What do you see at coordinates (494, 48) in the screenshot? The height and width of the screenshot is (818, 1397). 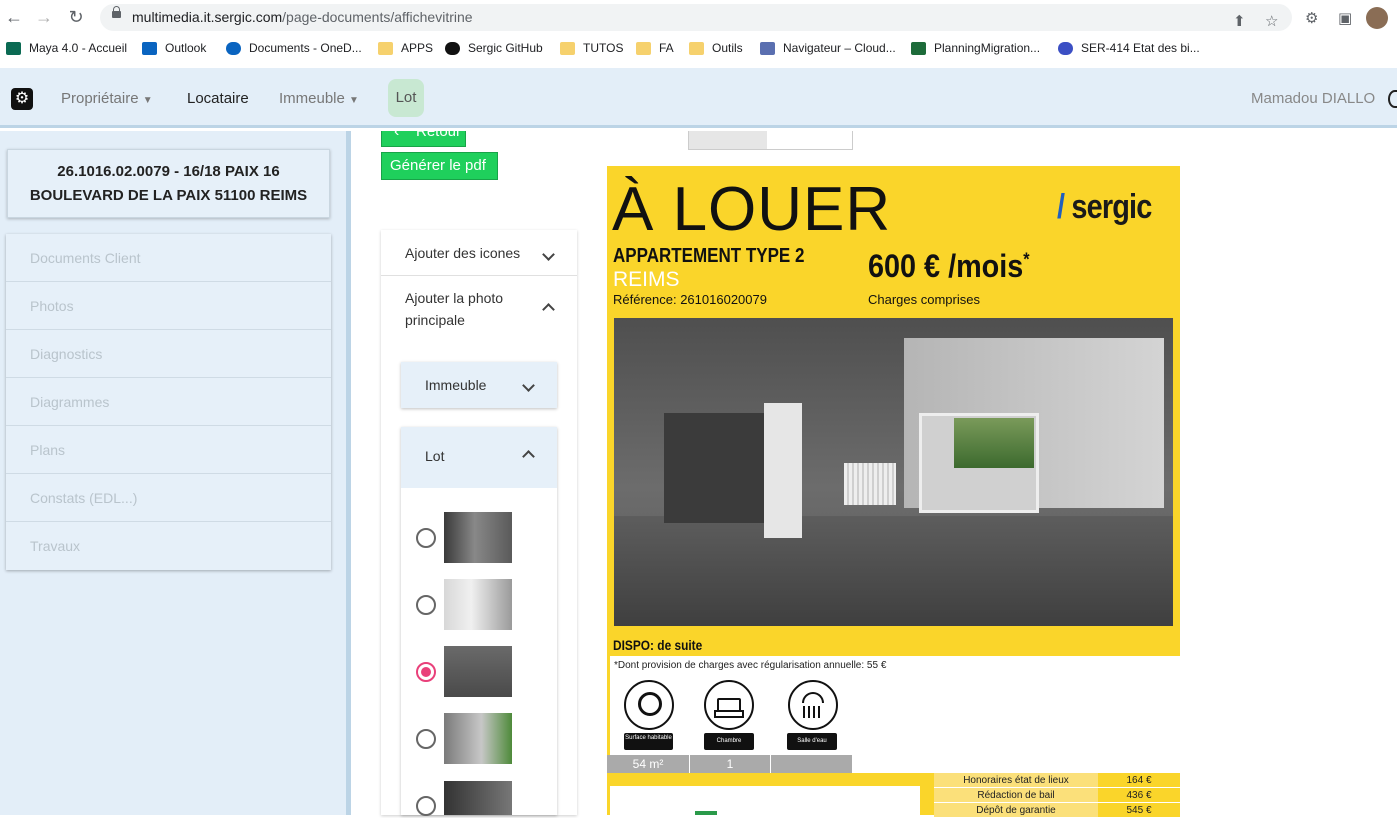 I see `bookmark-github: Sergic GitHub` at bounding box center [494, 48].